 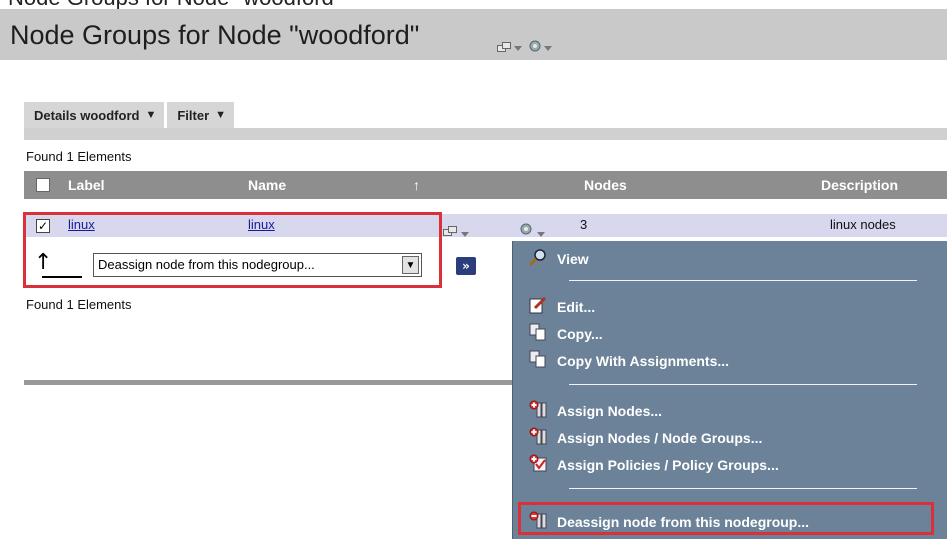 What do you see at coordinates (269, 382) in the screenshot?
I see `section-divider` at bounding box center [269, 382].